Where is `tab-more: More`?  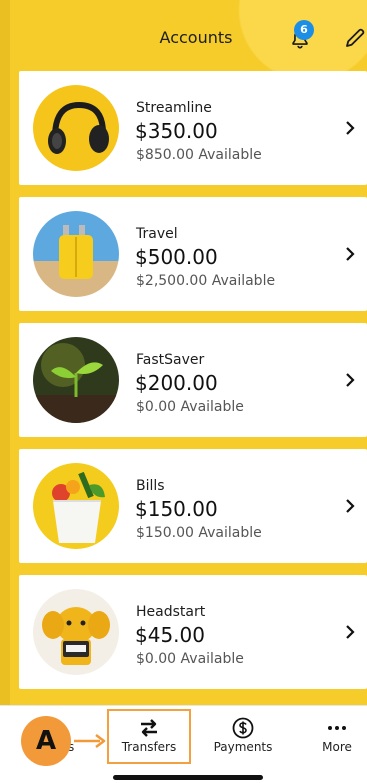
tab-more: More is located at coordinates (333, 736).